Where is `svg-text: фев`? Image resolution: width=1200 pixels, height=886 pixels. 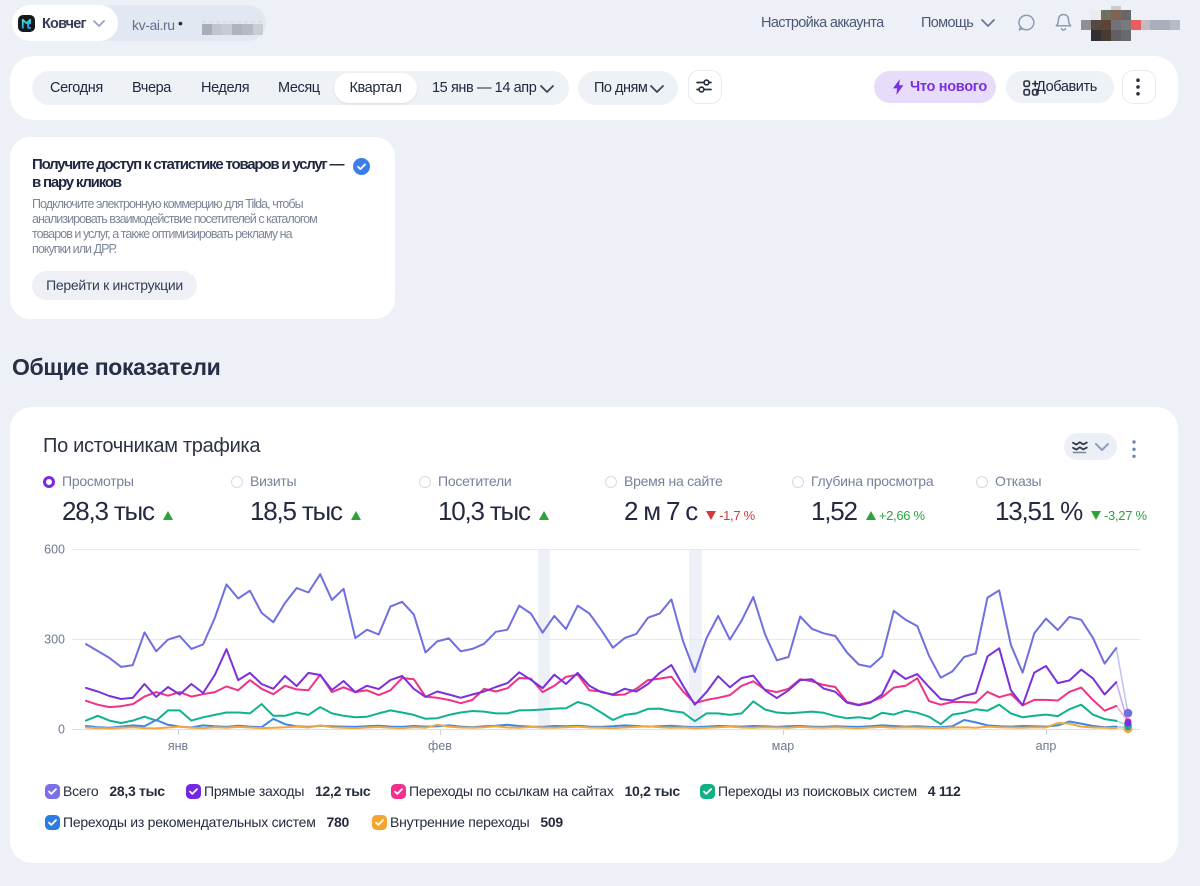 svg-text: фев is located at coordinates (440, 746).